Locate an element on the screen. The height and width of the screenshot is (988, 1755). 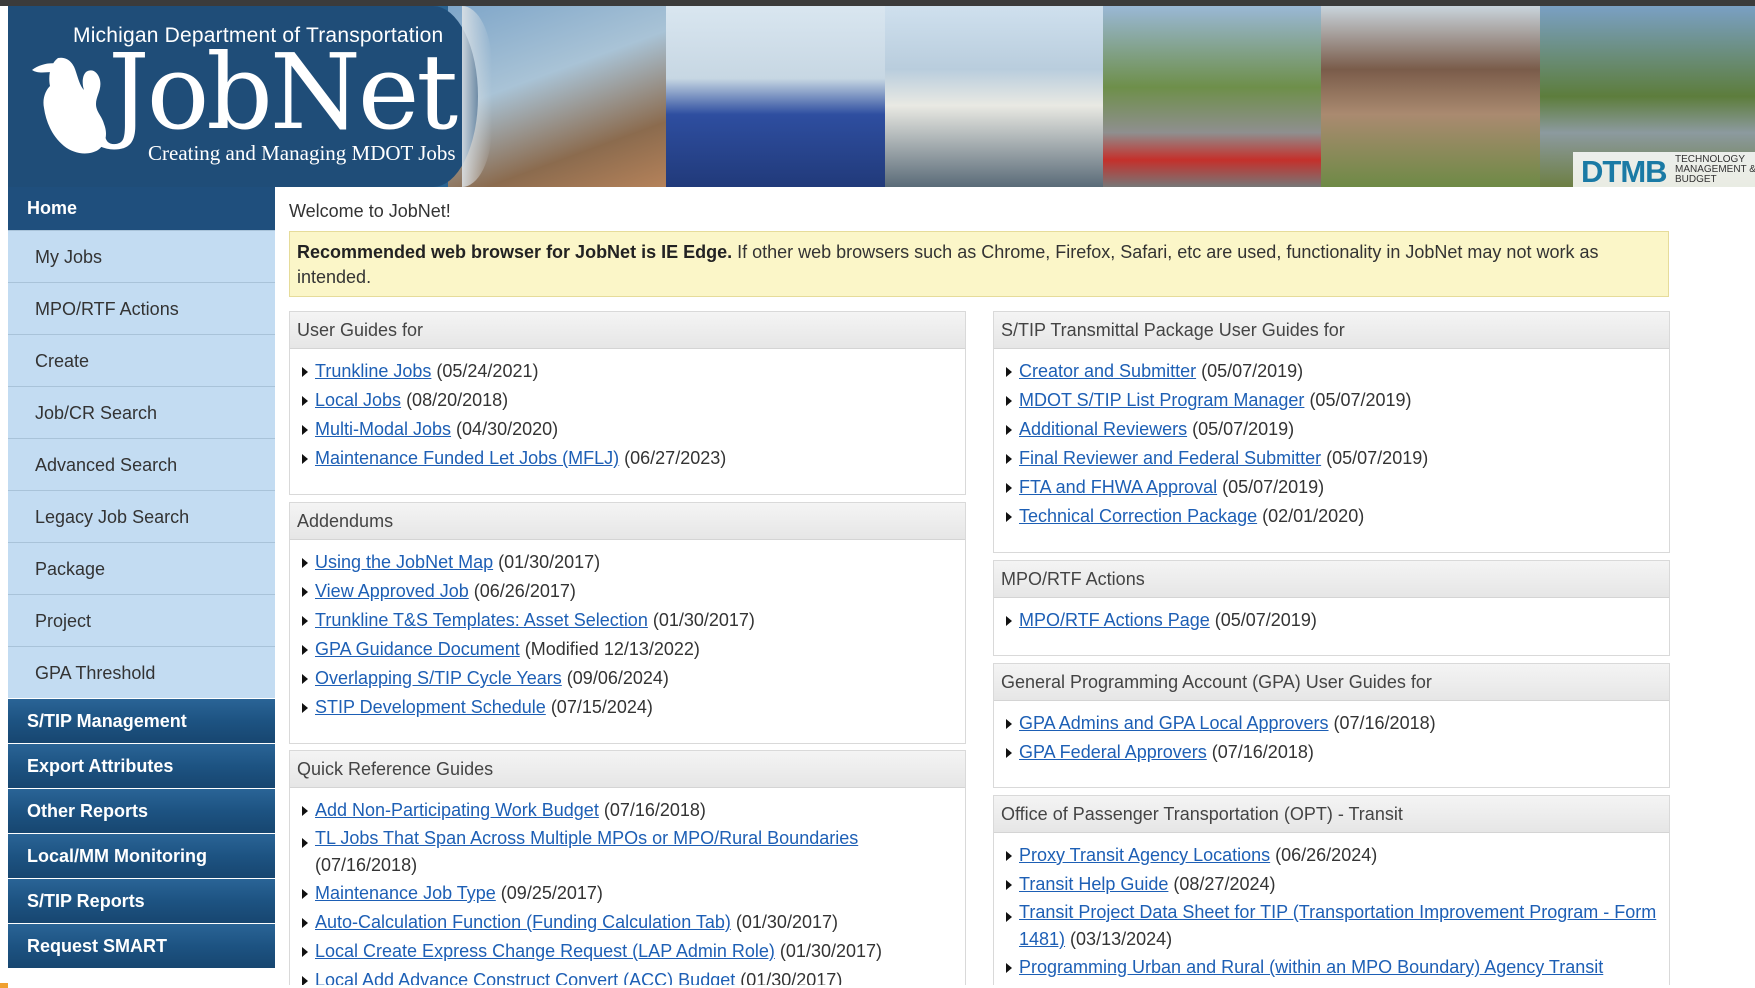
trucks-photo is located at coordinates (1212, 96).